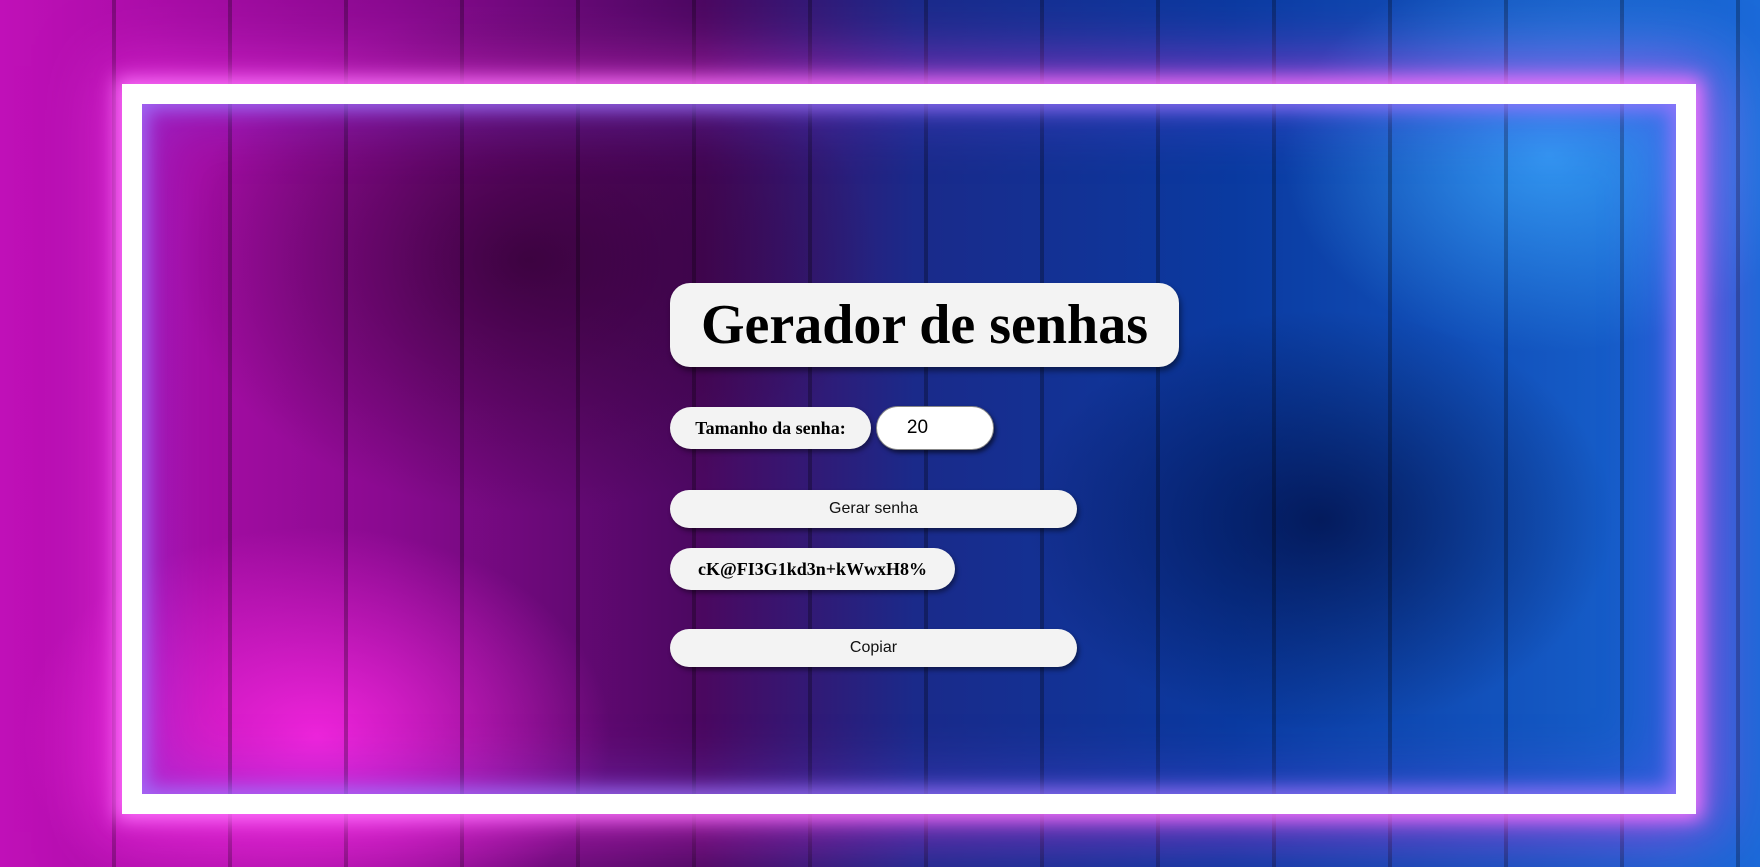  What do you see at coordinates (770, 428) in the screenshot?
I see `password-length-label: Tamanho da senha:` at bounding box center [770, 428].